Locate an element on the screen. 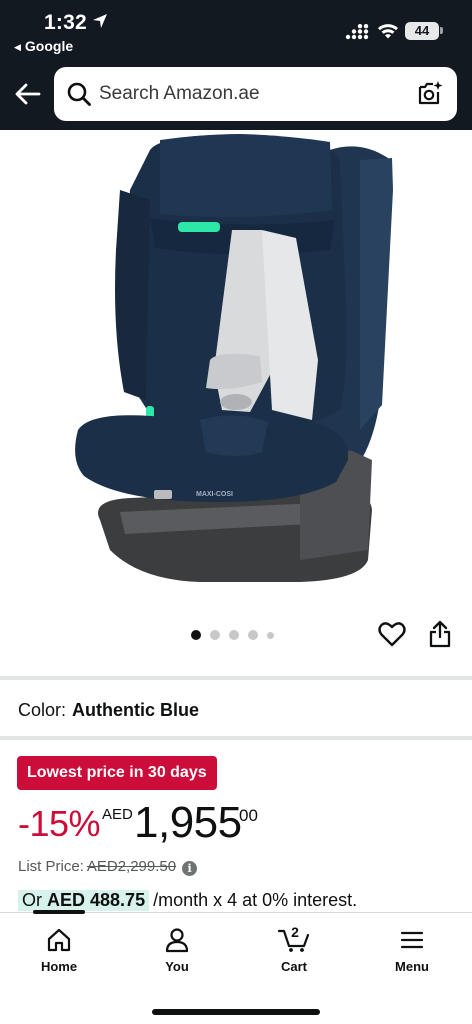 Image resolution: width=472 pixels, height=1024 pixels. hamburger-menu-icon is located at coordinates (412, 940).